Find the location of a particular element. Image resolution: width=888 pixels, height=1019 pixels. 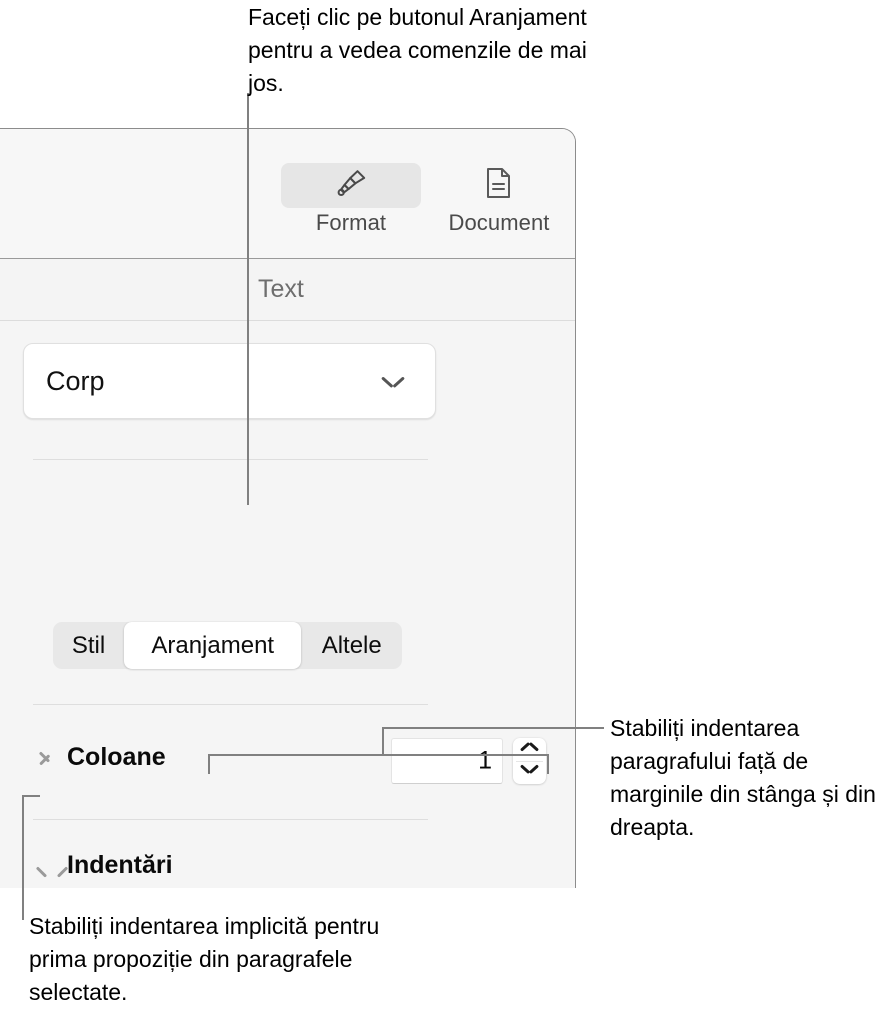

indent-bracket-left-tick is located at coordinates (209, 764).